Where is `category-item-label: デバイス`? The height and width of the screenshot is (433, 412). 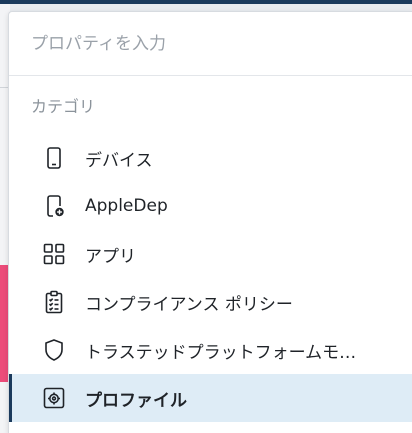
category-item-label: デバイス is located at coordinates (119, 160).